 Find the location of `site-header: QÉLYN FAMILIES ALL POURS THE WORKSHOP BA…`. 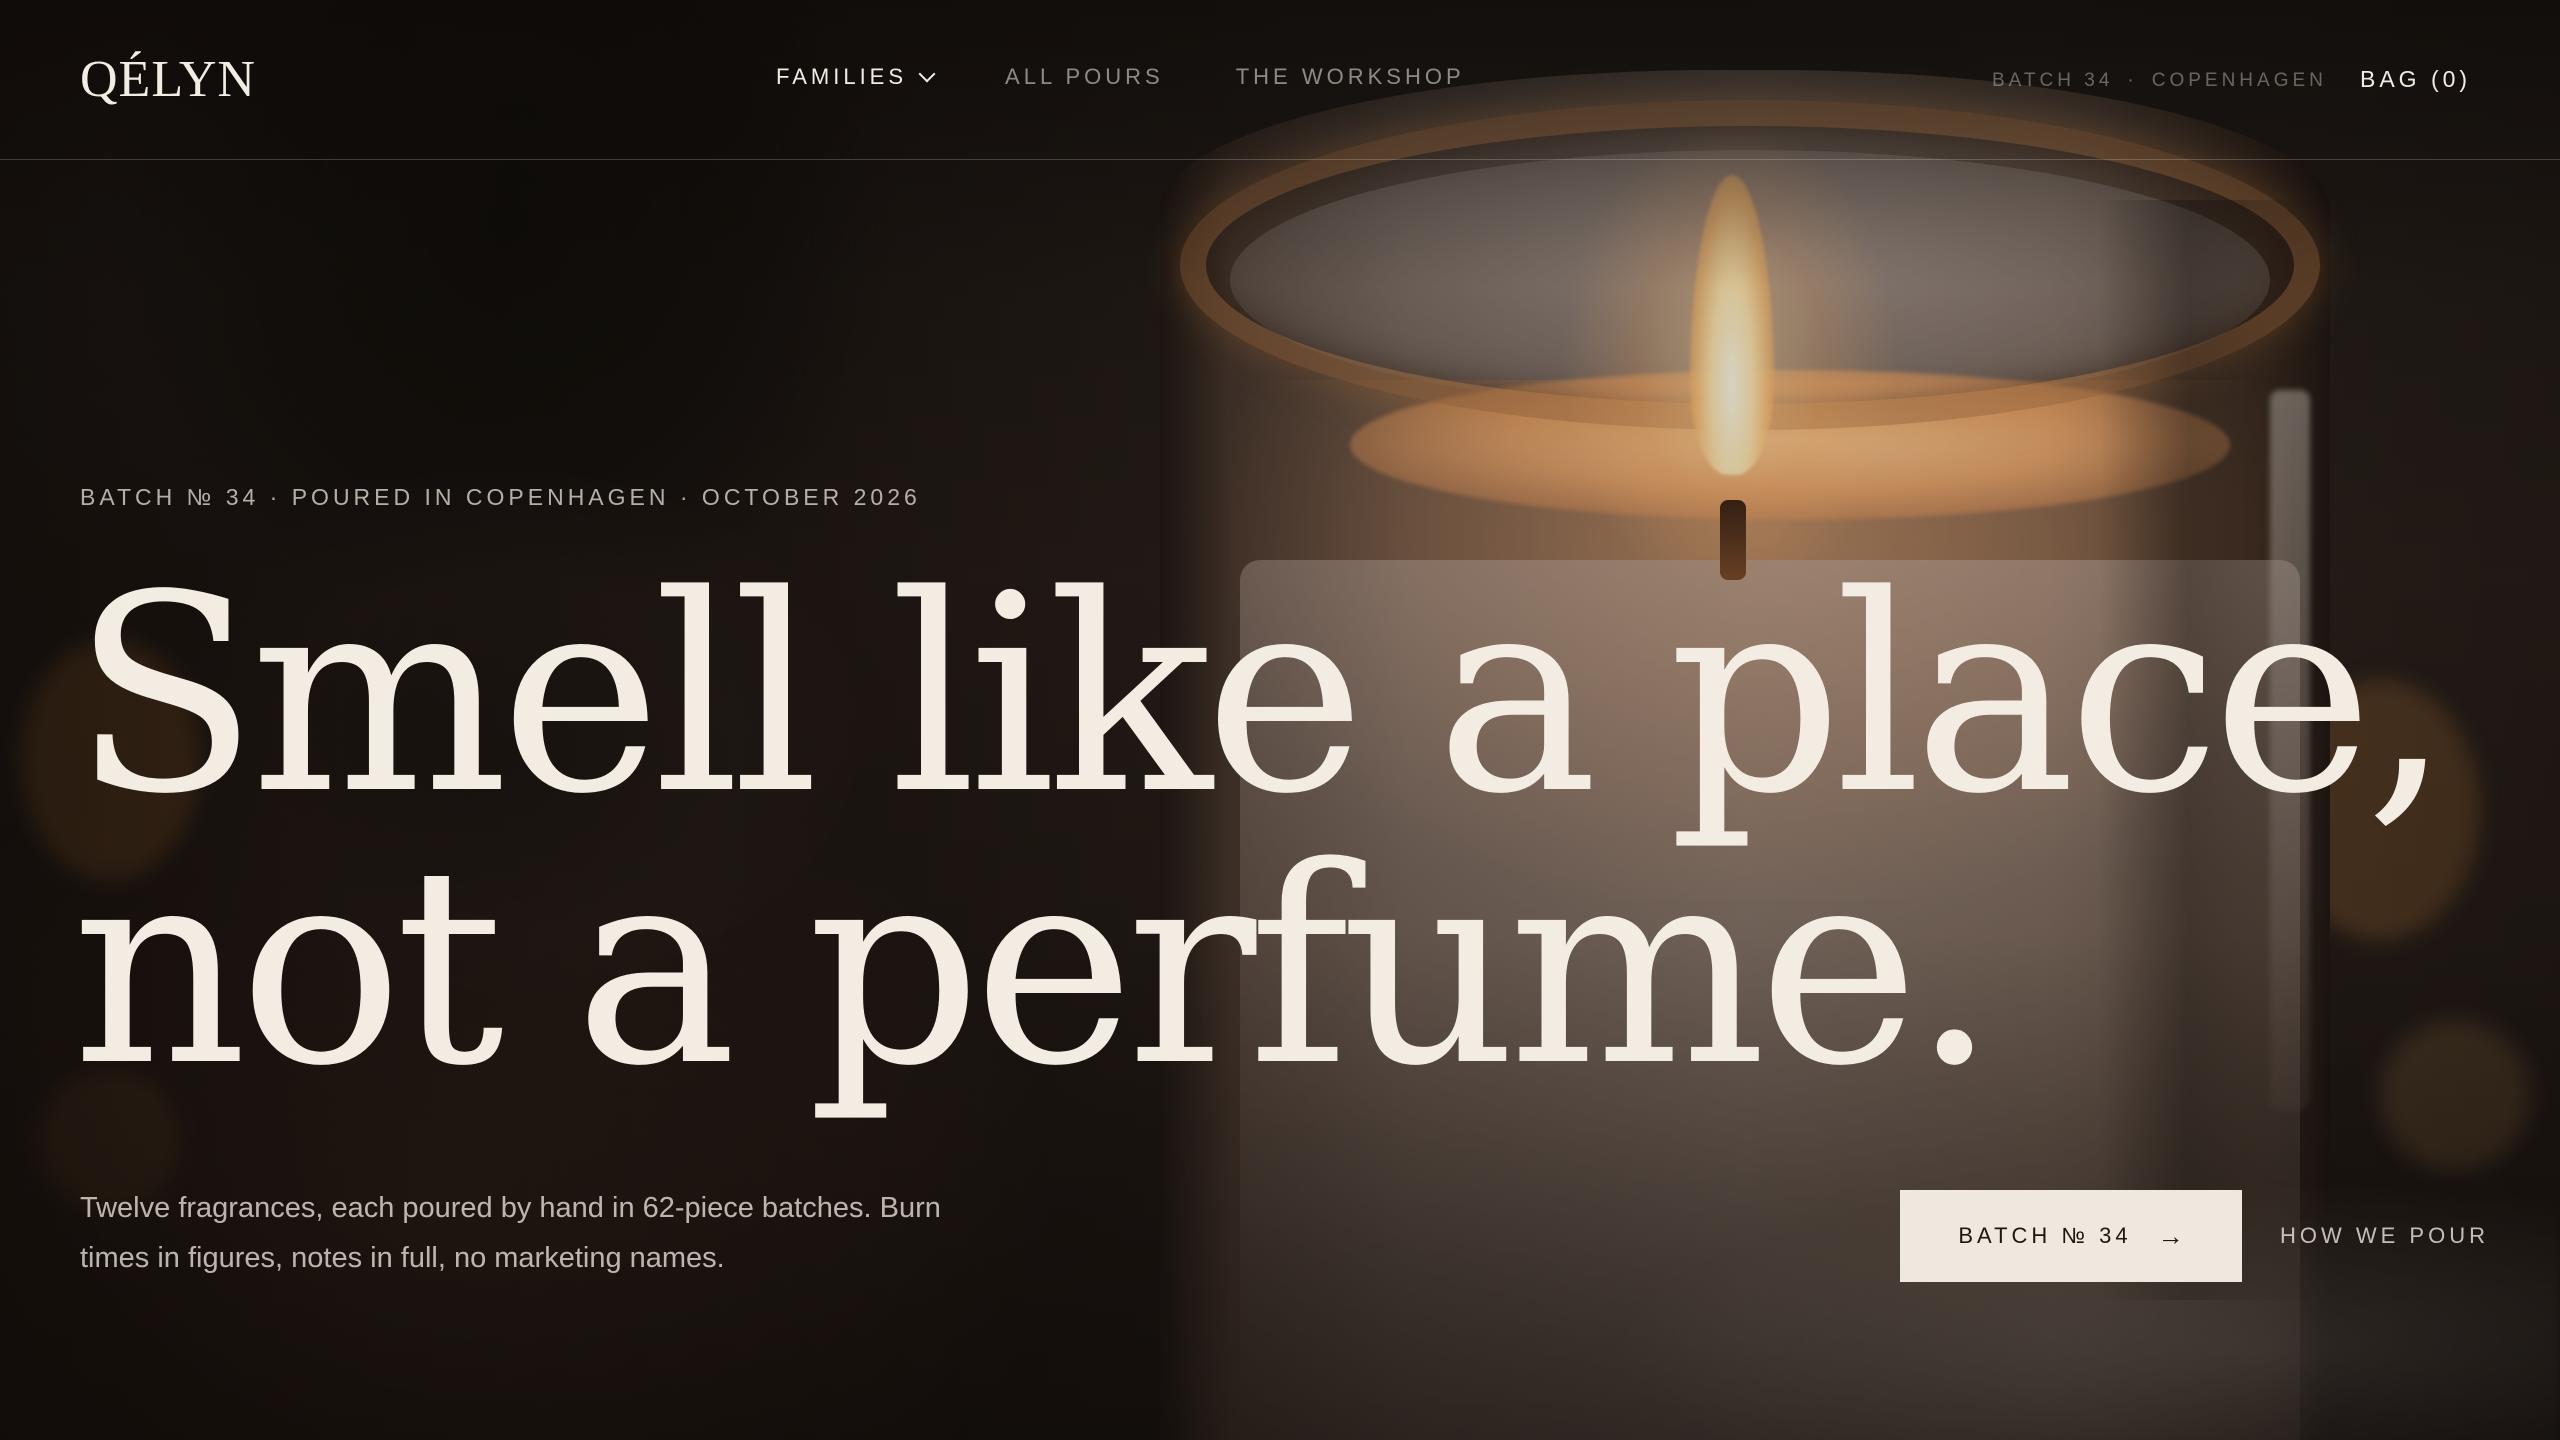

site-header: QÉLYN FAMILIES ALL POURS THE WORKSHOP BA… is located at coordinates (1280, 80).